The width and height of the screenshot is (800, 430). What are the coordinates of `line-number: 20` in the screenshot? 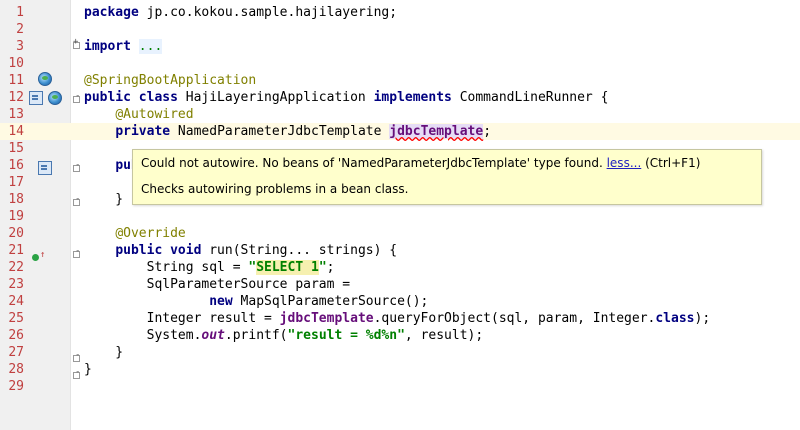 It's located at (16, 233).